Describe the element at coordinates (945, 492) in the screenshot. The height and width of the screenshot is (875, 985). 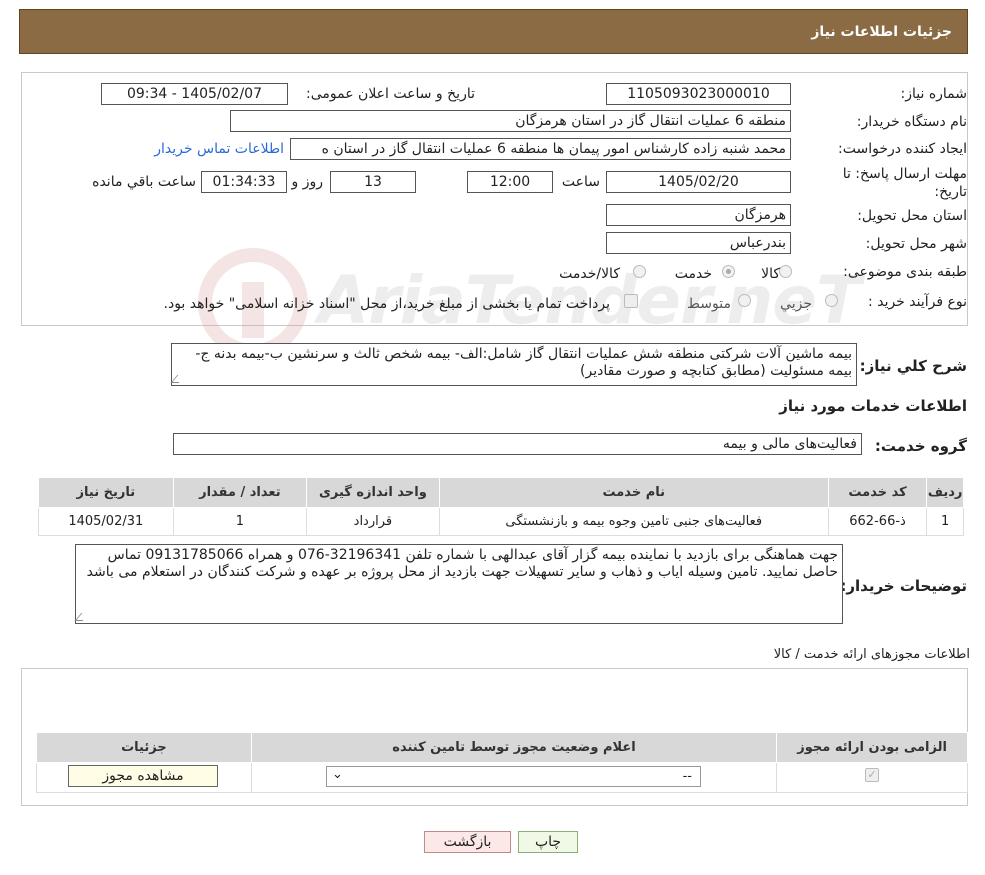
I see `col-row: رديف` at that location.